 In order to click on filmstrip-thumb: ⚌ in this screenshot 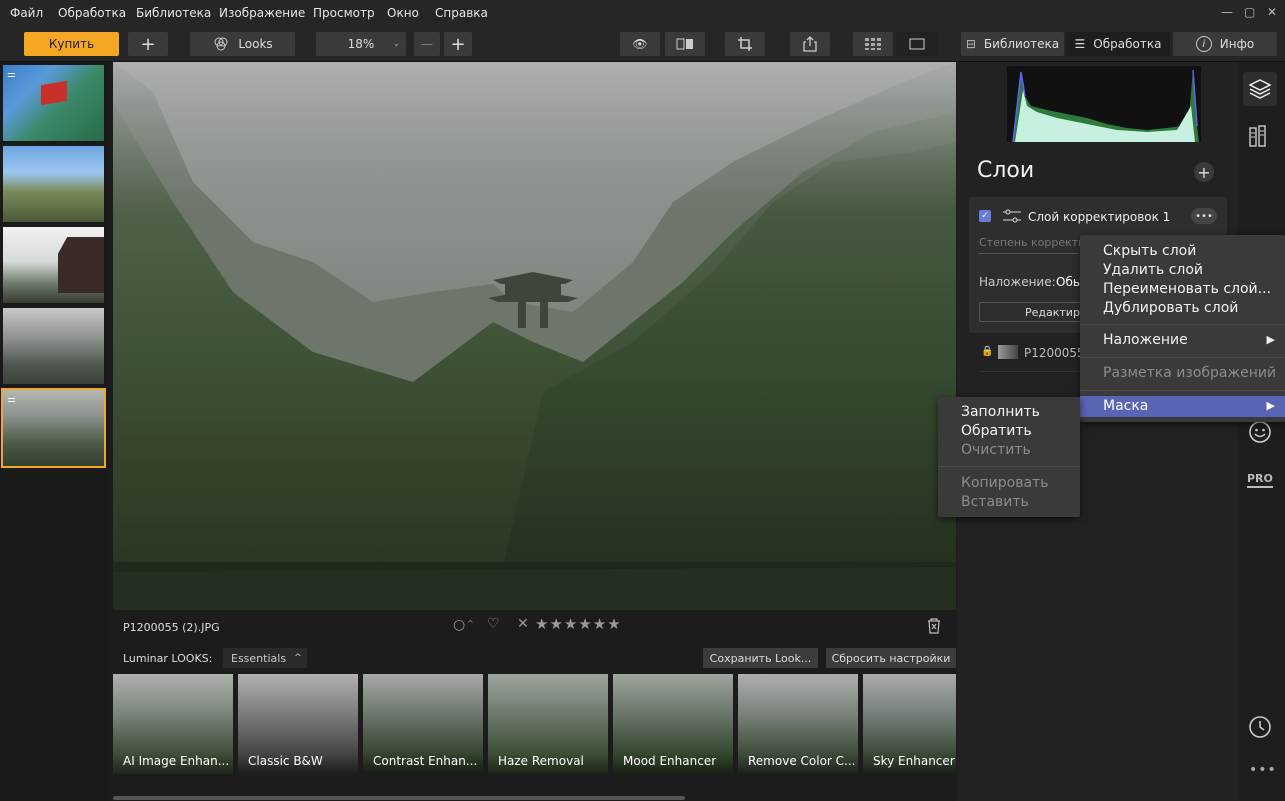, I will do `click(53, 103)`.